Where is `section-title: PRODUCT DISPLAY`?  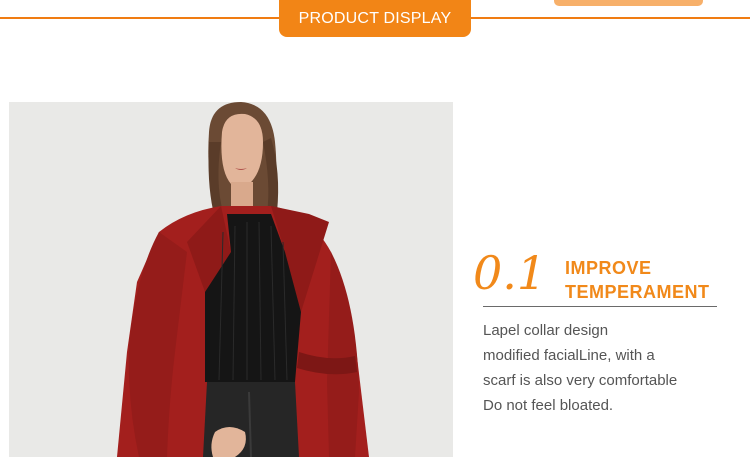
section-title: PRODUCT DISPLAY is located at coordinates (375, 18).